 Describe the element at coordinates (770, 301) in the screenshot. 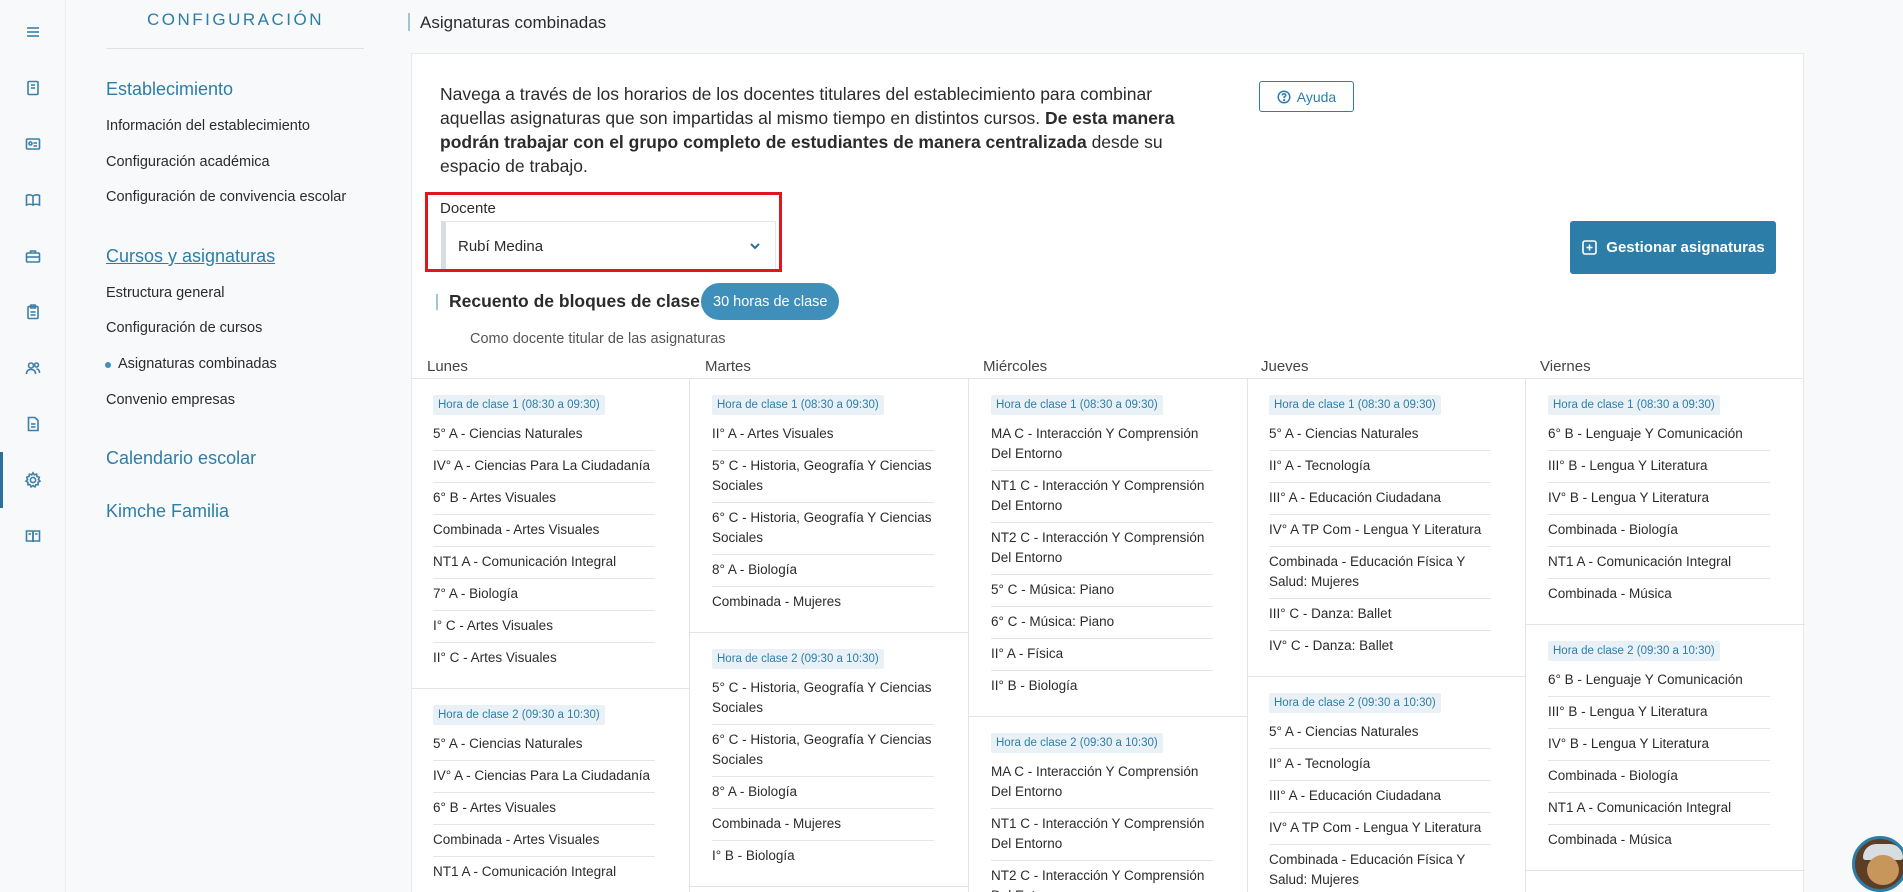

I see `count-badge: 30 horas de clase` at that location.